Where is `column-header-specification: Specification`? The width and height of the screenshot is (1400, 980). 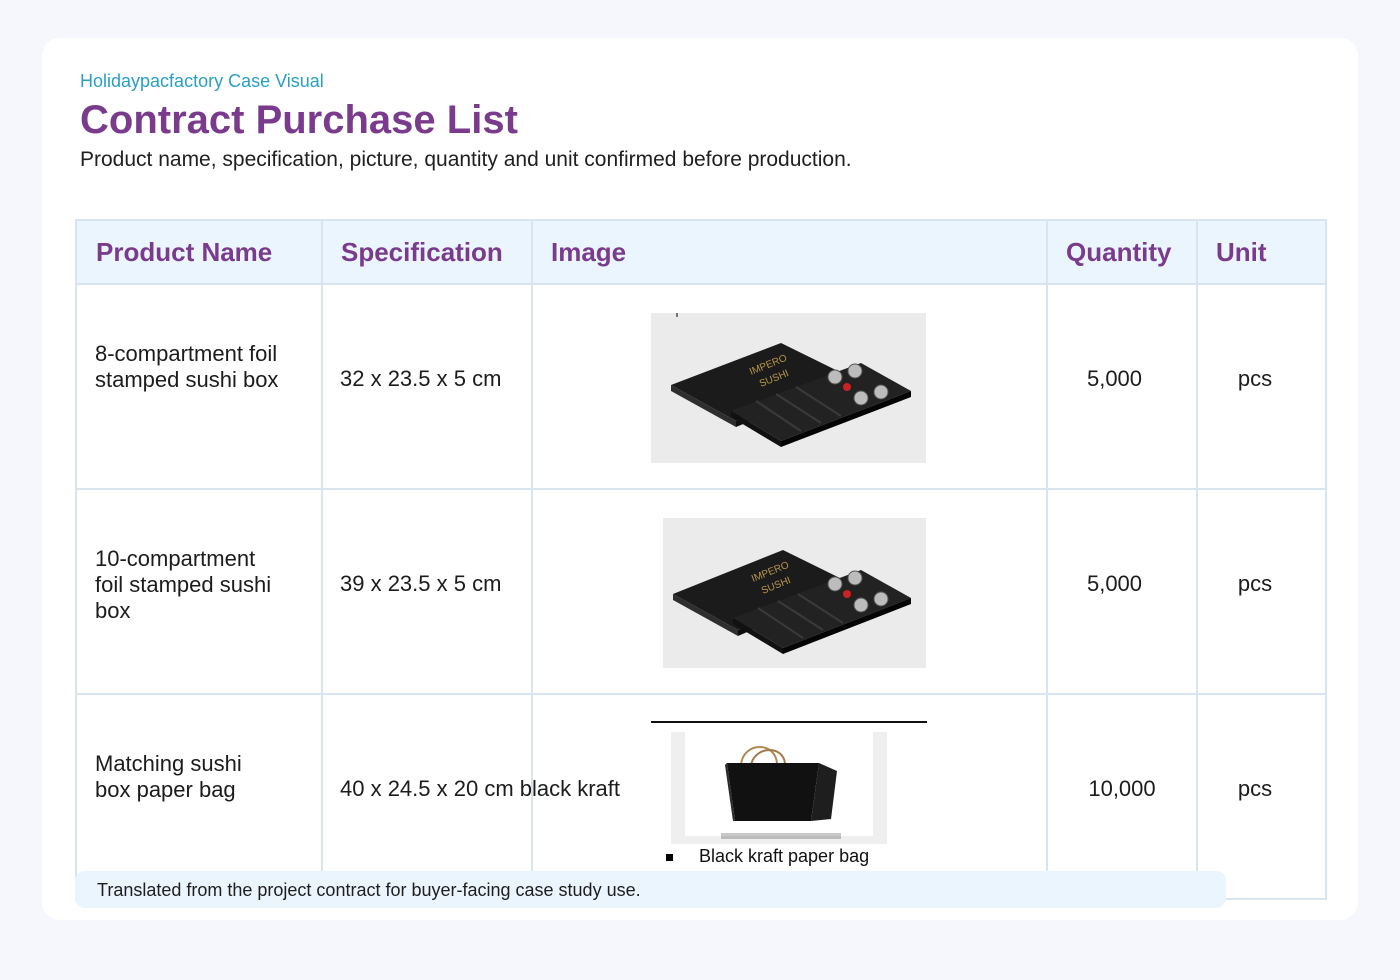 column-header-specification: Specification is located at coordinates (422, 252).